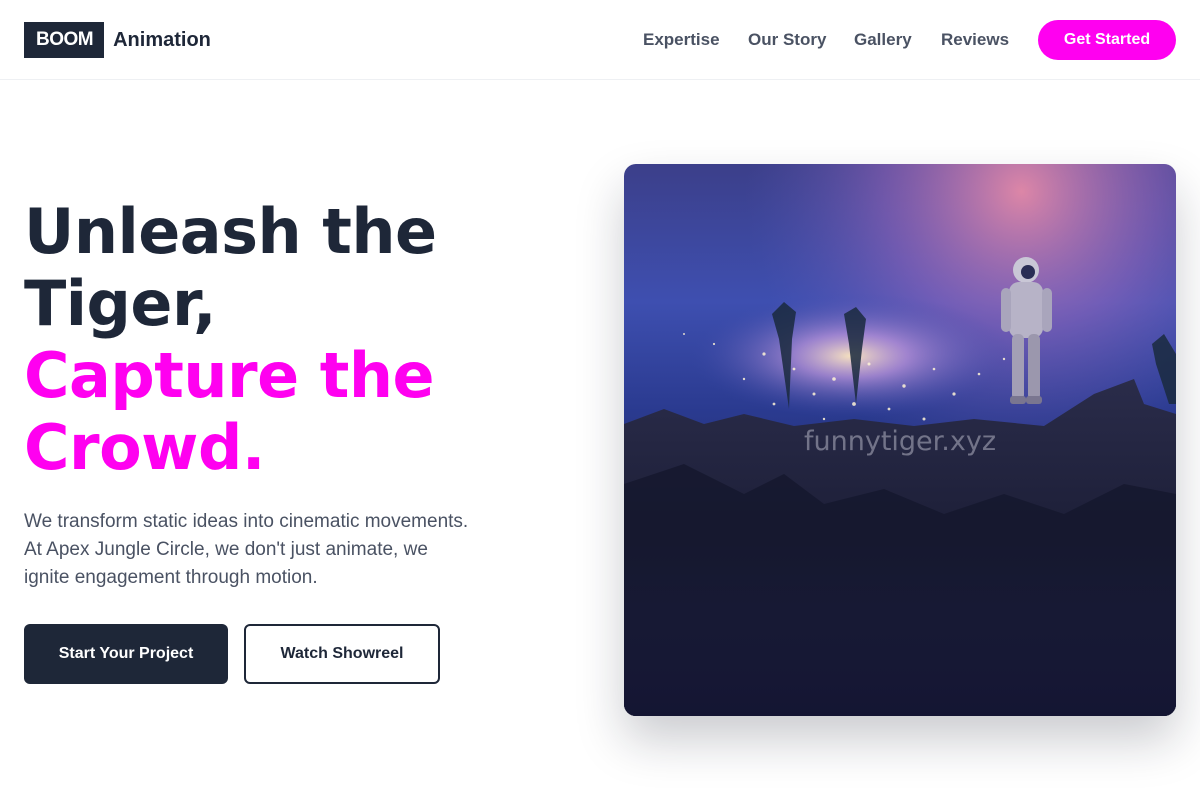 The height and width of the screenshot is (800, 1200). I want to click on headline-accent-line-1: Capture the, so click(229, 375).